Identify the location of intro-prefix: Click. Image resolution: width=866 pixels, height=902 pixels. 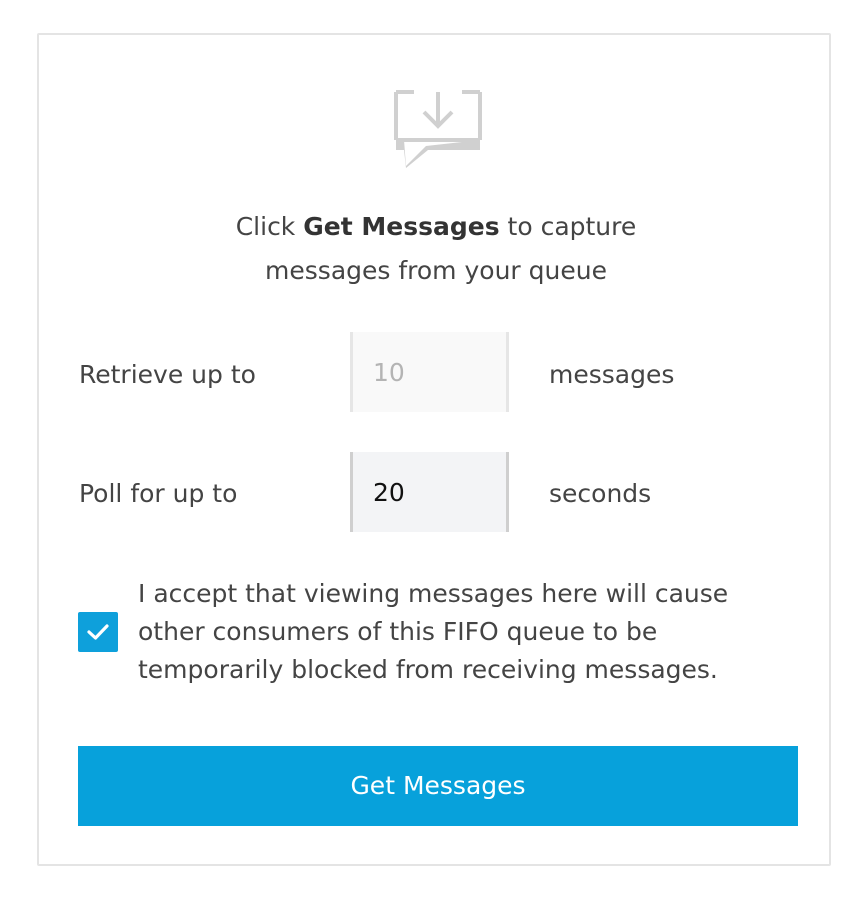
(265, 226).